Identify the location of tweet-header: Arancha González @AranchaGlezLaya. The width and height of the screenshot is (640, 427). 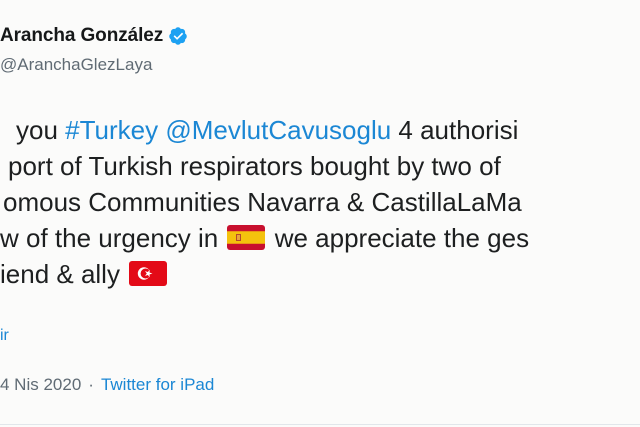
(320, 55).